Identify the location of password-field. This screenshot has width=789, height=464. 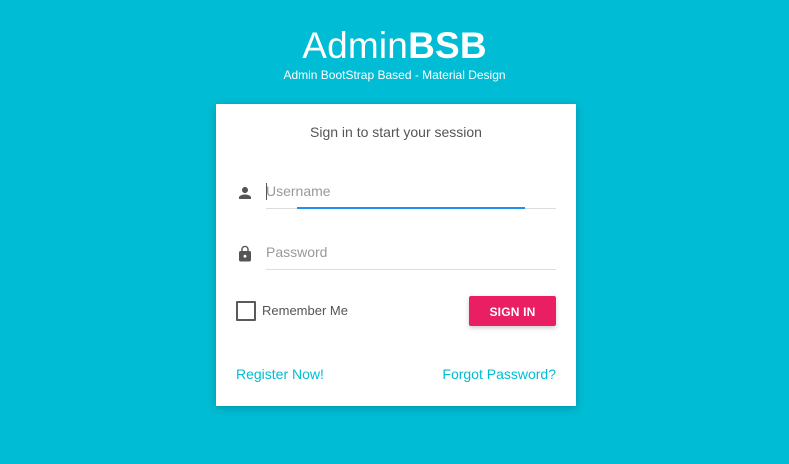
(396, 255).